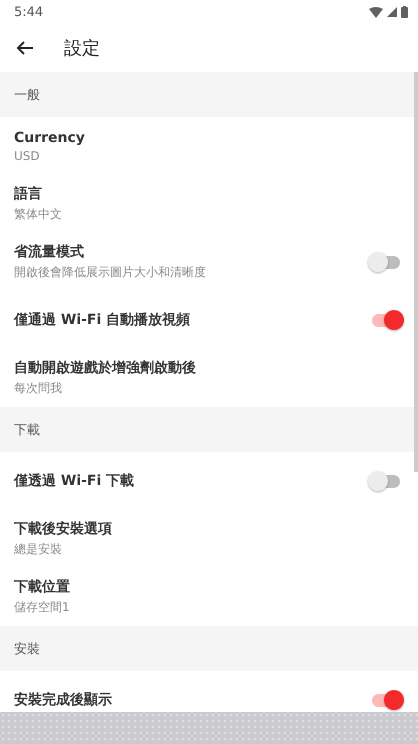  I want to click on item-title: 下載後安裝選項, so click(63, 529).